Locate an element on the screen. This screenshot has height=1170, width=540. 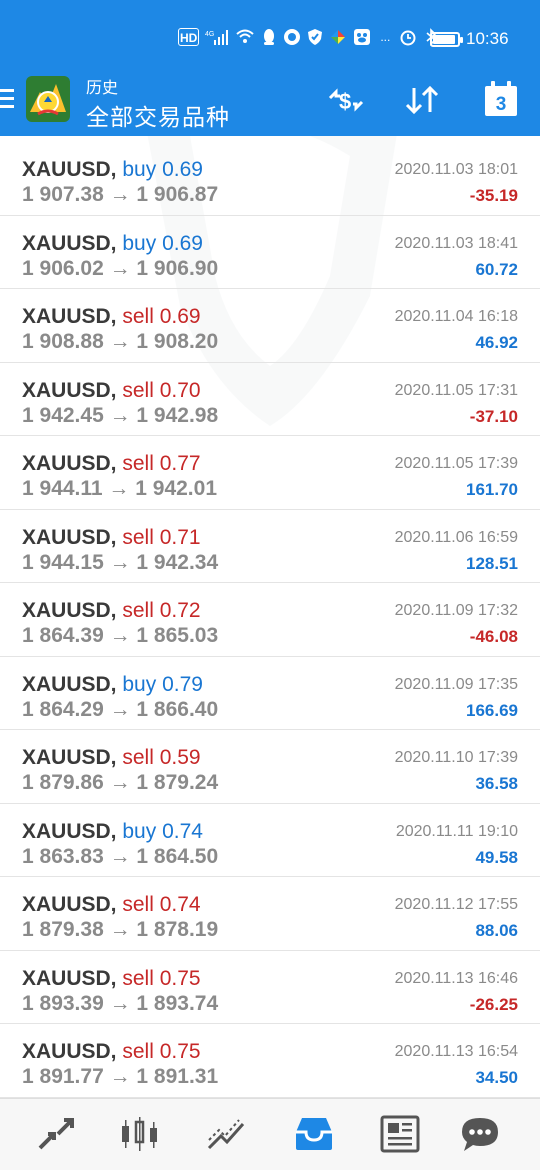
nav-history is located at coordinates (314, 1134).